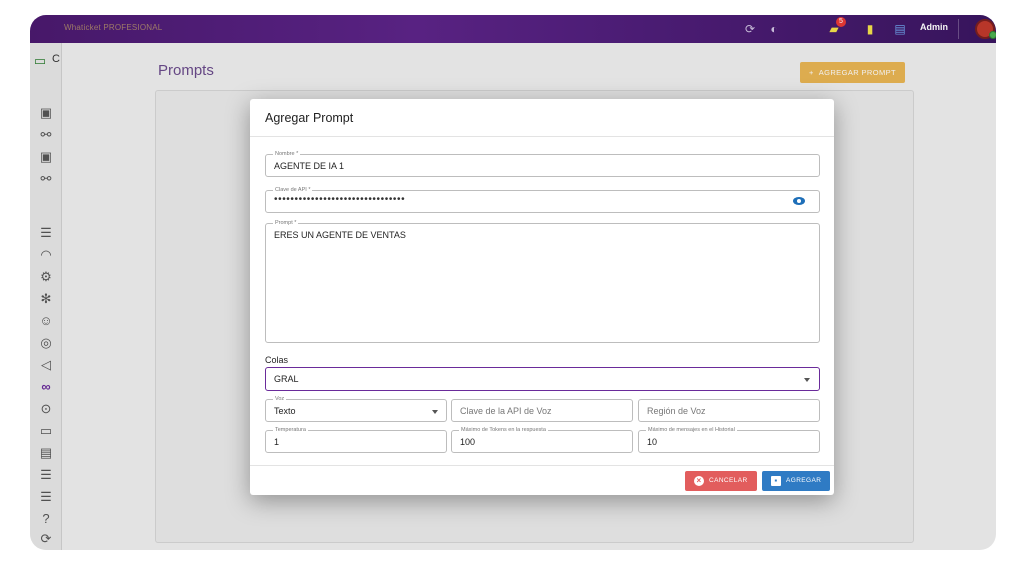 Image resolution: width=1024 pixels, height=565 pixels. I want to click on voice-region-placeholder: Región de Voz, so click(676, 411).